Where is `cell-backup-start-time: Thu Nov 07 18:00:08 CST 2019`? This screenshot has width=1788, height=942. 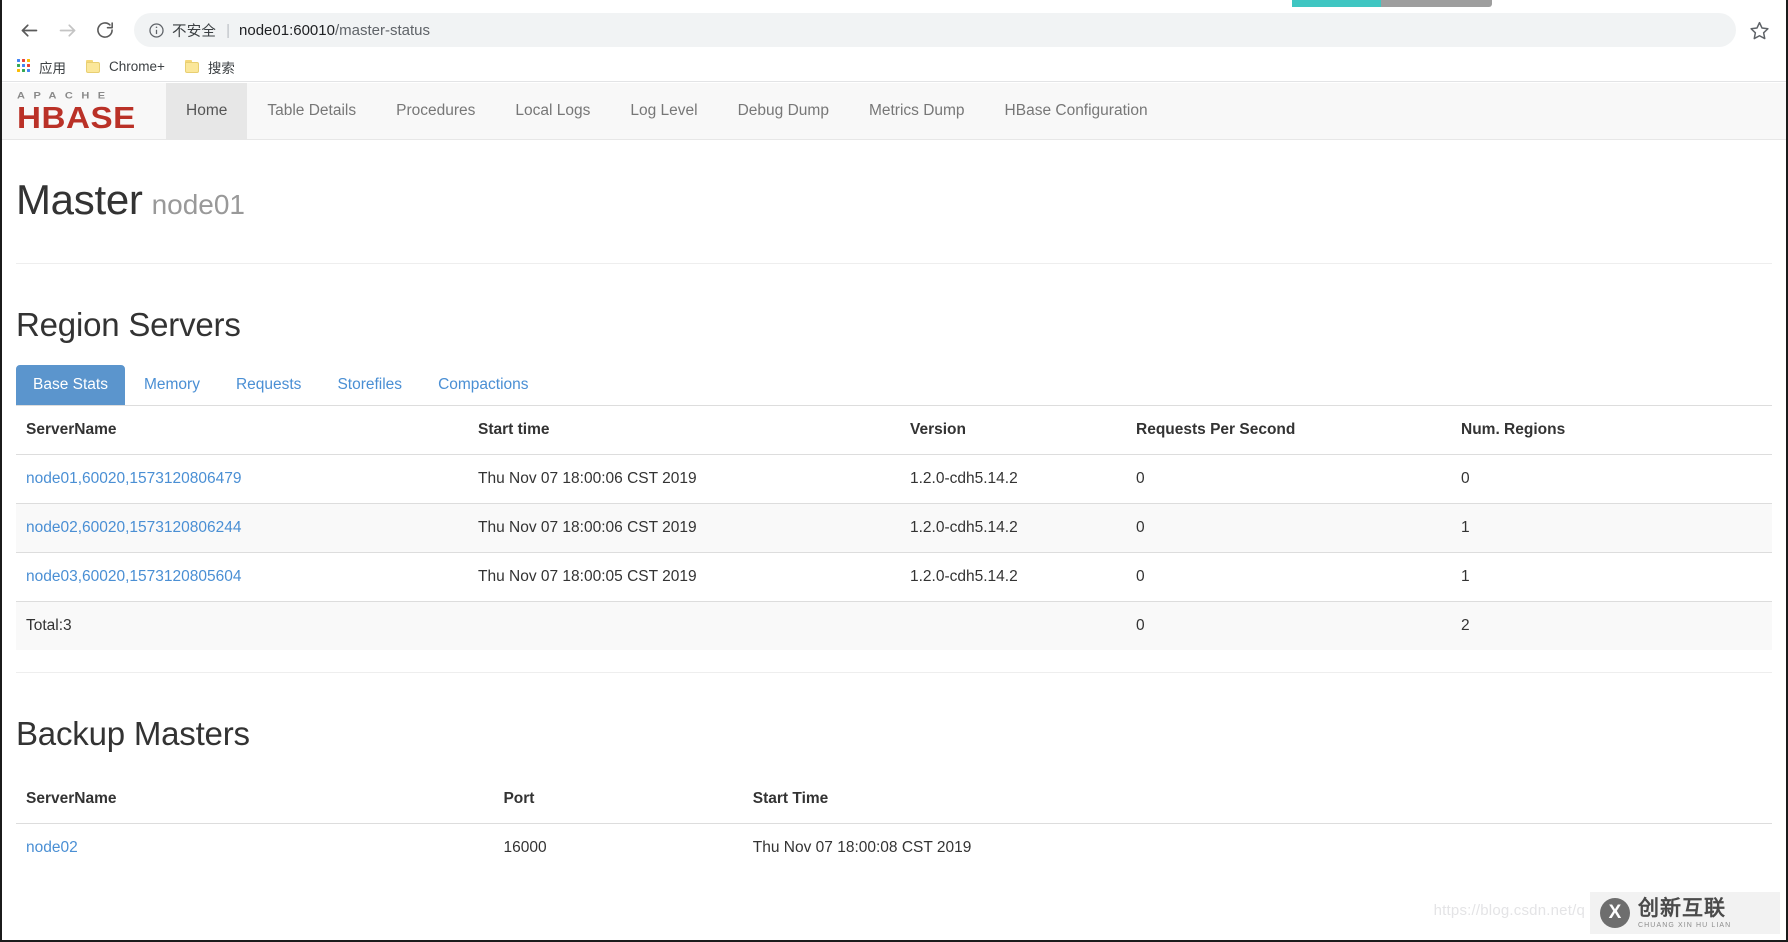 cell-backup-start-time: Thu Nov 07 18:00:08 CST 2019 is located at coordinates (1257, 847).